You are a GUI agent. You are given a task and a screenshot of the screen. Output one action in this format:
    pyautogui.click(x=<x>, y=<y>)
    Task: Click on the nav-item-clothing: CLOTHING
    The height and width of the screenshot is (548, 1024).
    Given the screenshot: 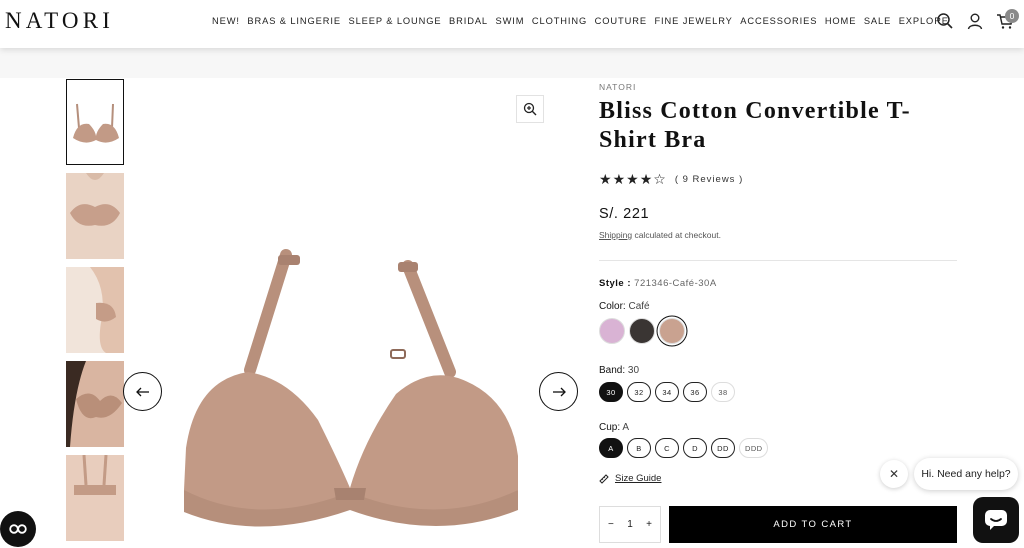 What is the action you would take?
    pyautogui.click(x=559, y=21)
    